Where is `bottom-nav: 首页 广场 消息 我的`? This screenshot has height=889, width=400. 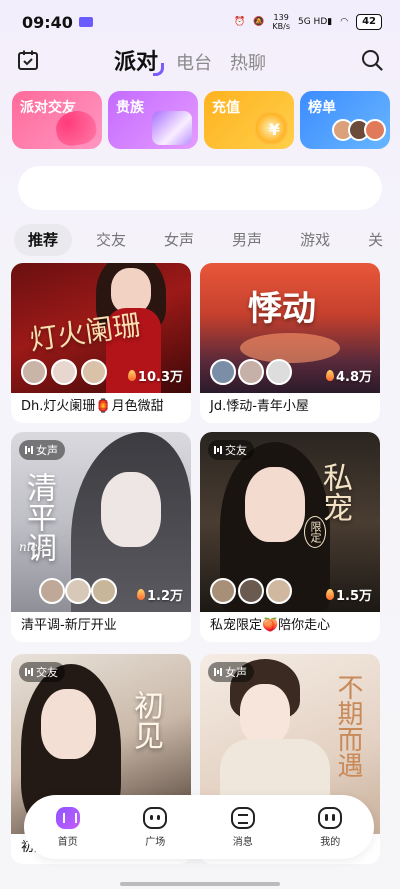
bottom-nav: 首页 广场 消息 我的 is located at coordinates (199, 827).